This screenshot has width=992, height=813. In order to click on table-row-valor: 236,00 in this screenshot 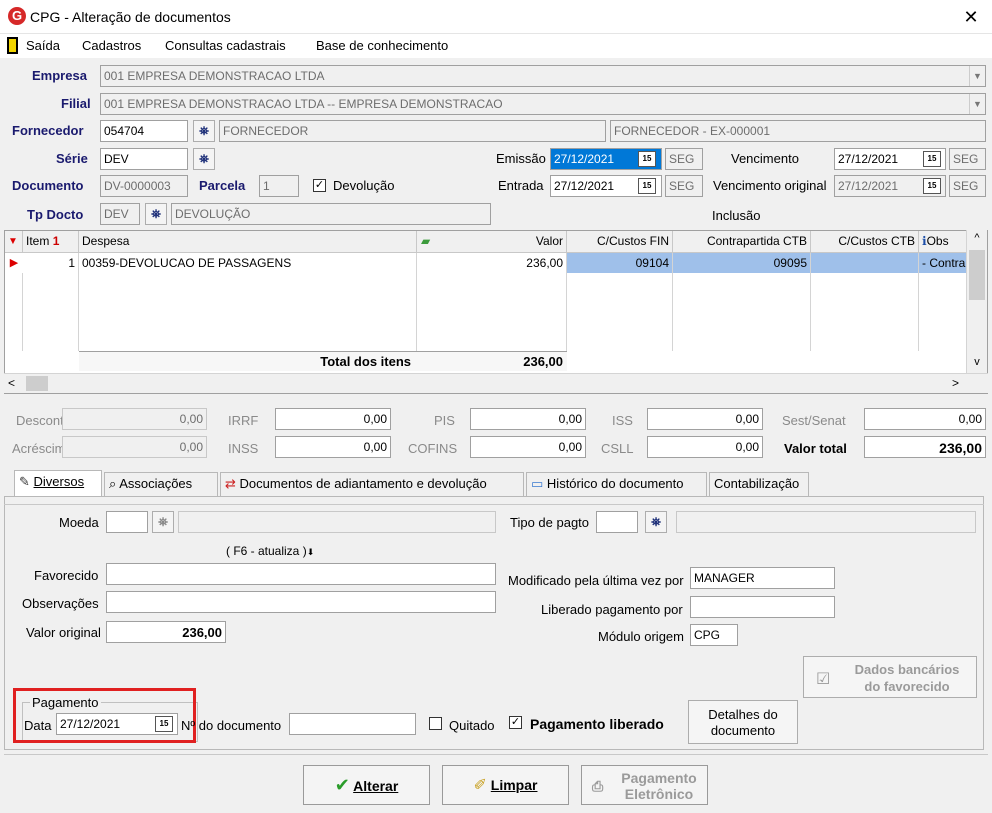, I will do `click(492, 263)`.